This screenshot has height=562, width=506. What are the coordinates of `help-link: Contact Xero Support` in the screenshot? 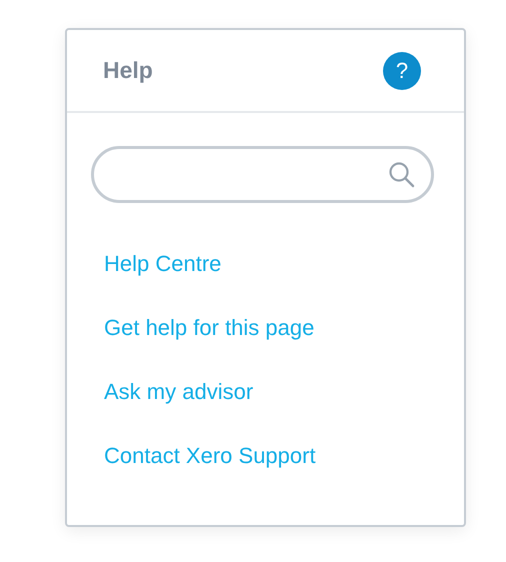 It's located at (210, 456).